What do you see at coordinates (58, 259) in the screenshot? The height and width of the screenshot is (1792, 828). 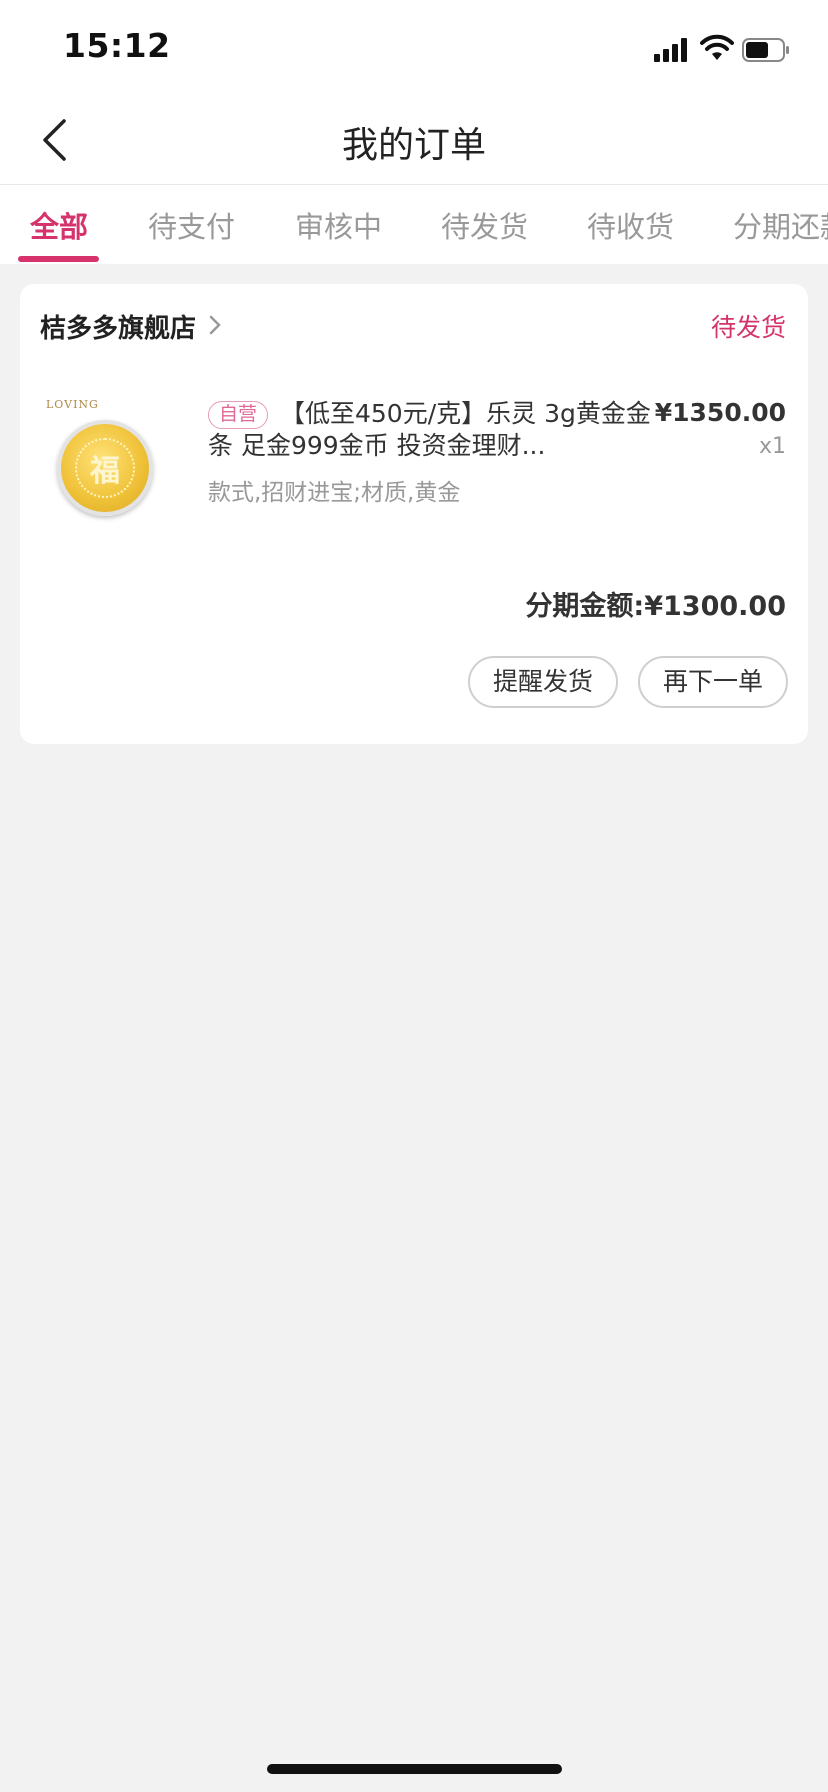 I see `active-tab-indicator` at bounding box center [58, 259].